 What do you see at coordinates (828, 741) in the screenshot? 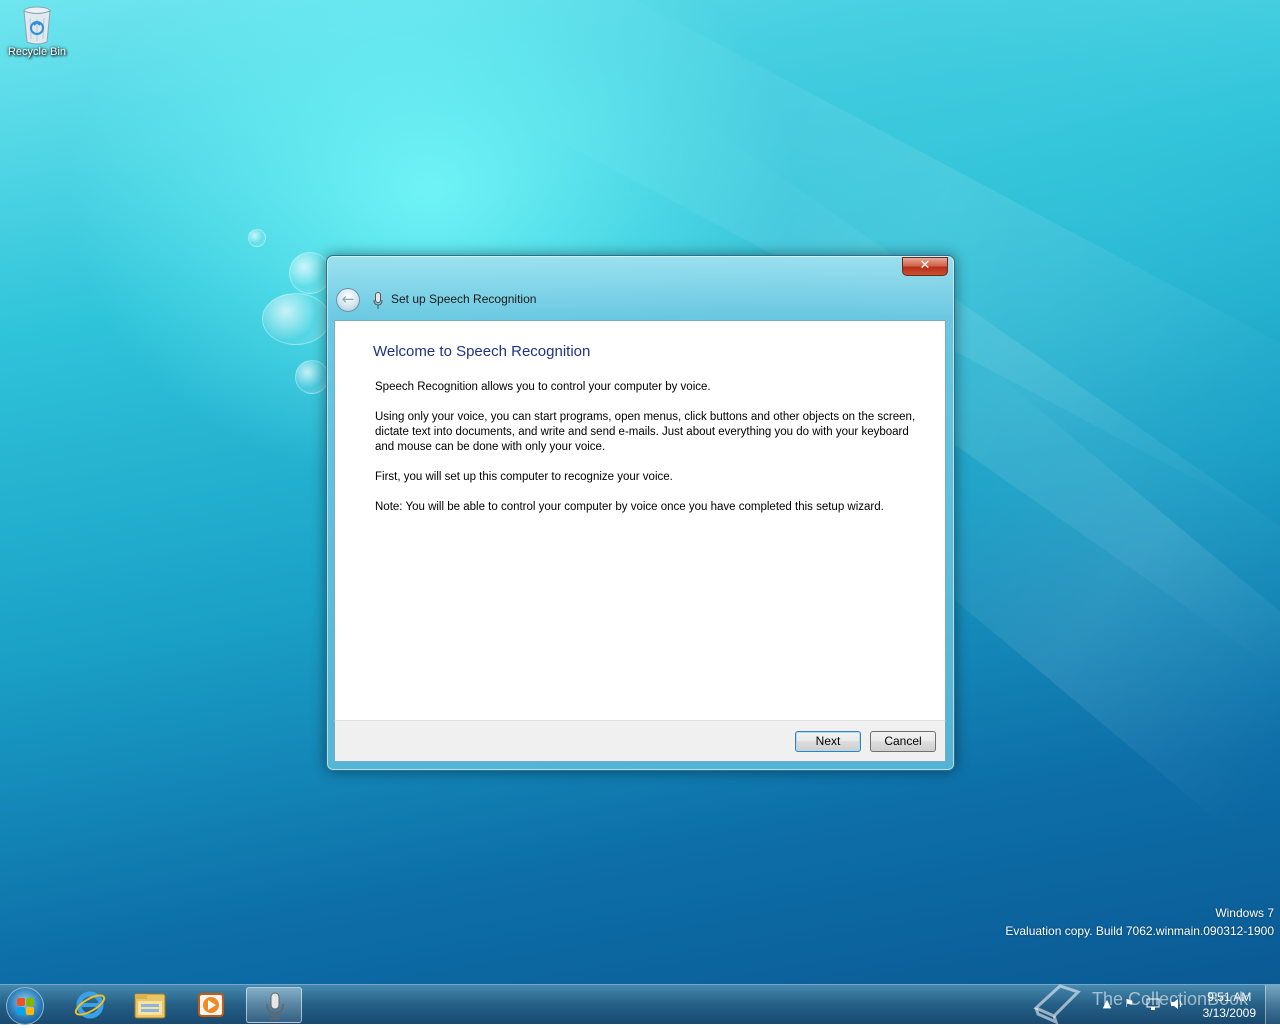
I see `next-button: Next` at bounding box center [828, 741].